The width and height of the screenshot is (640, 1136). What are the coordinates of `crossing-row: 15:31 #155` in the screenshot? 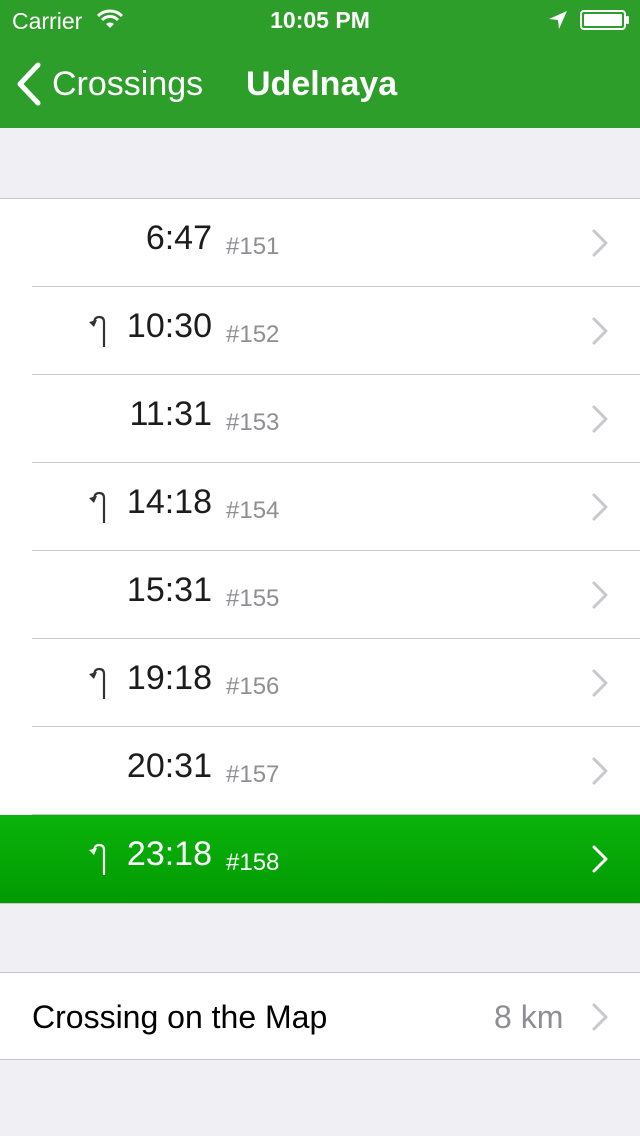 It's located at (320, 595).